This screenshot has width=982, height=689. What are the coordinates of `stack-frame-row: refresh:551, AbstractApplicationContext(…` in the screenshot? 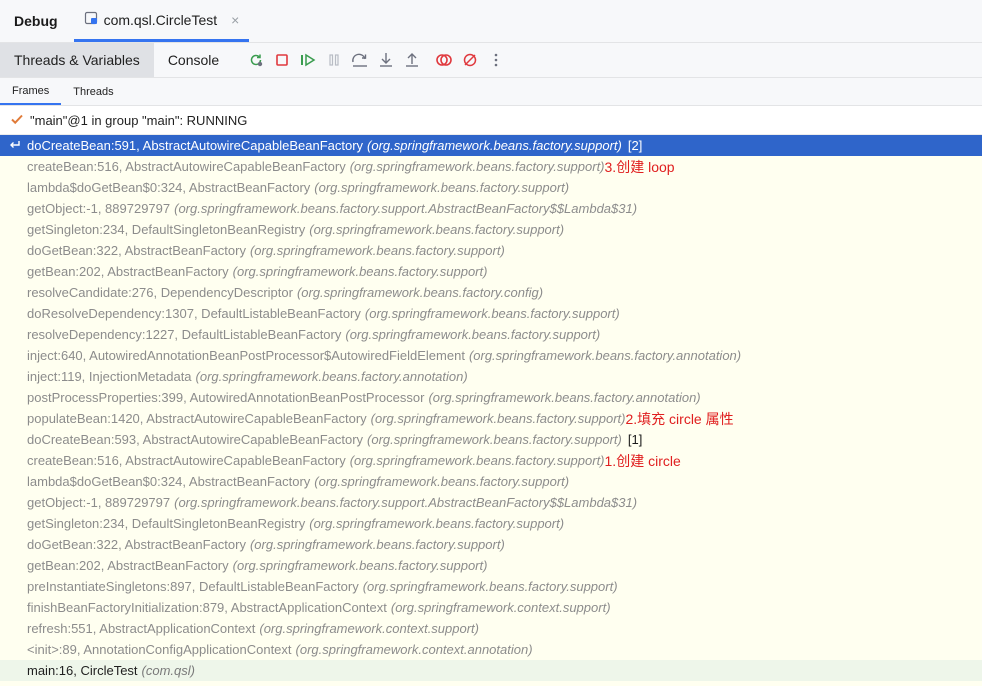 It's located at (491, 628).